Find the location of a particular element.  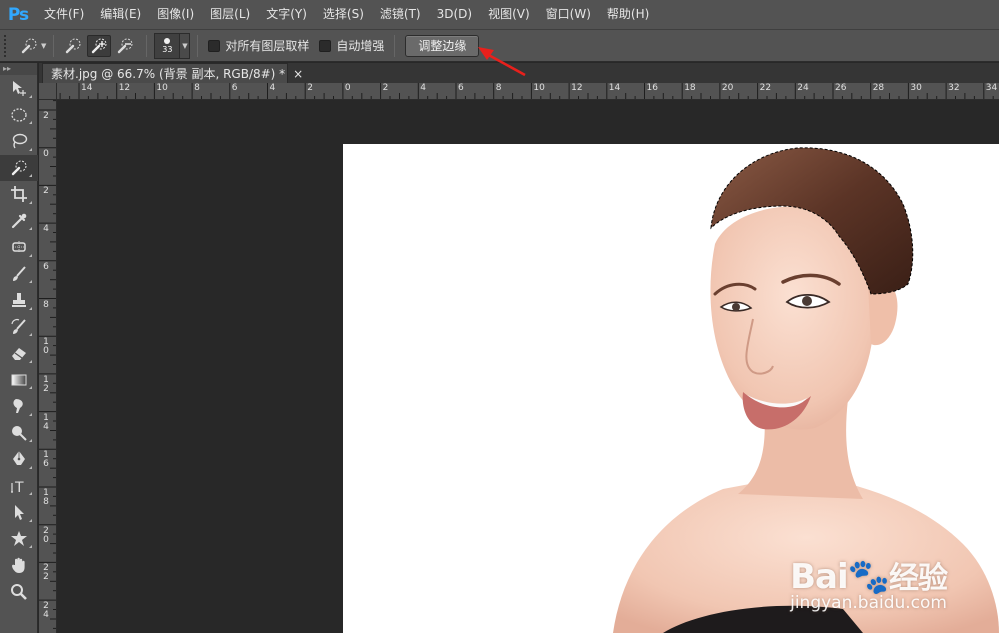

quick-selection-tool is located at coordinates (19, 167).